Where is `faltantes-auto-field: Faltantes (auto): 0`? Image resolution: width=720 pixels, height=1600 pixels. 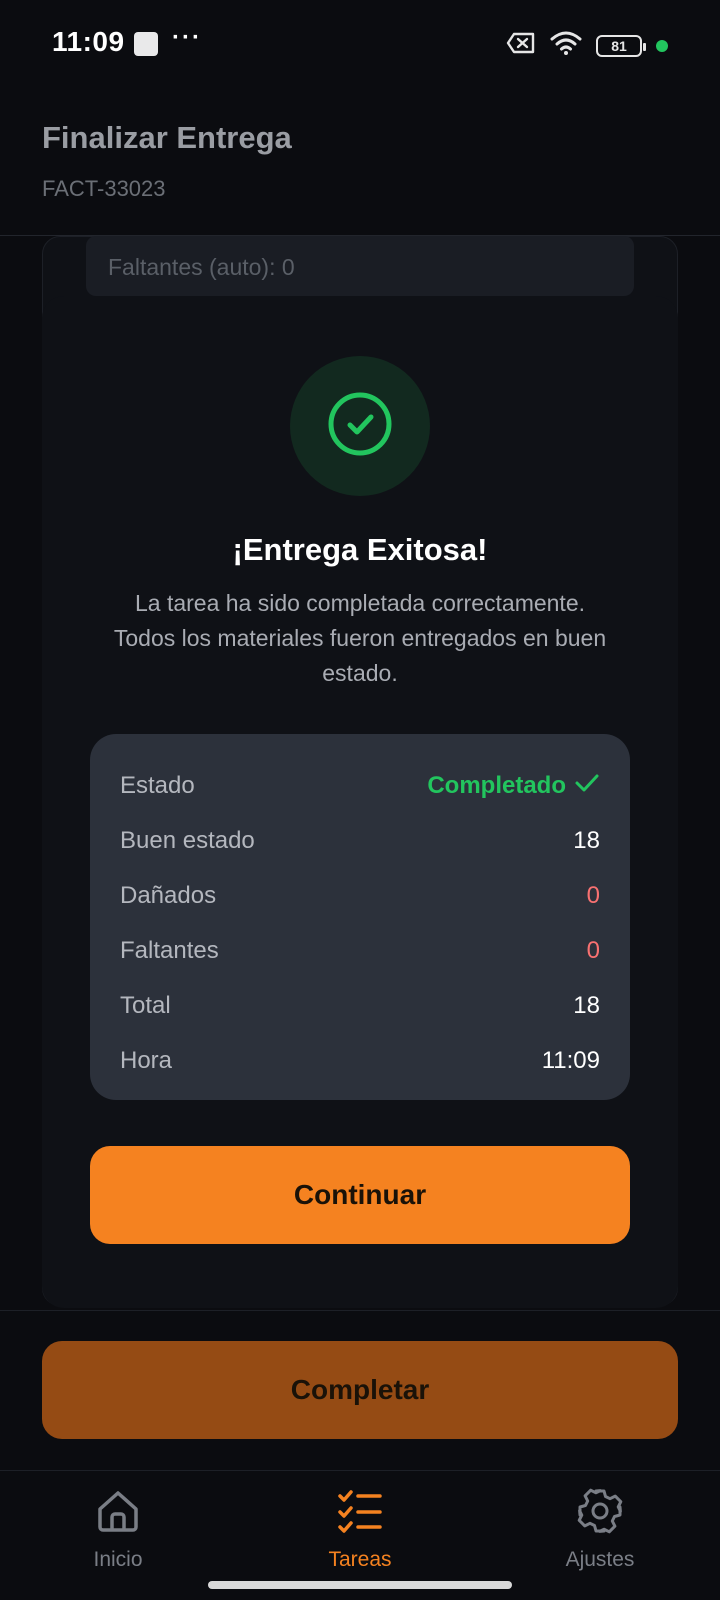
faltantes-auto-field: Faltantes (auto): 0 is located at coordinates (360, 266).